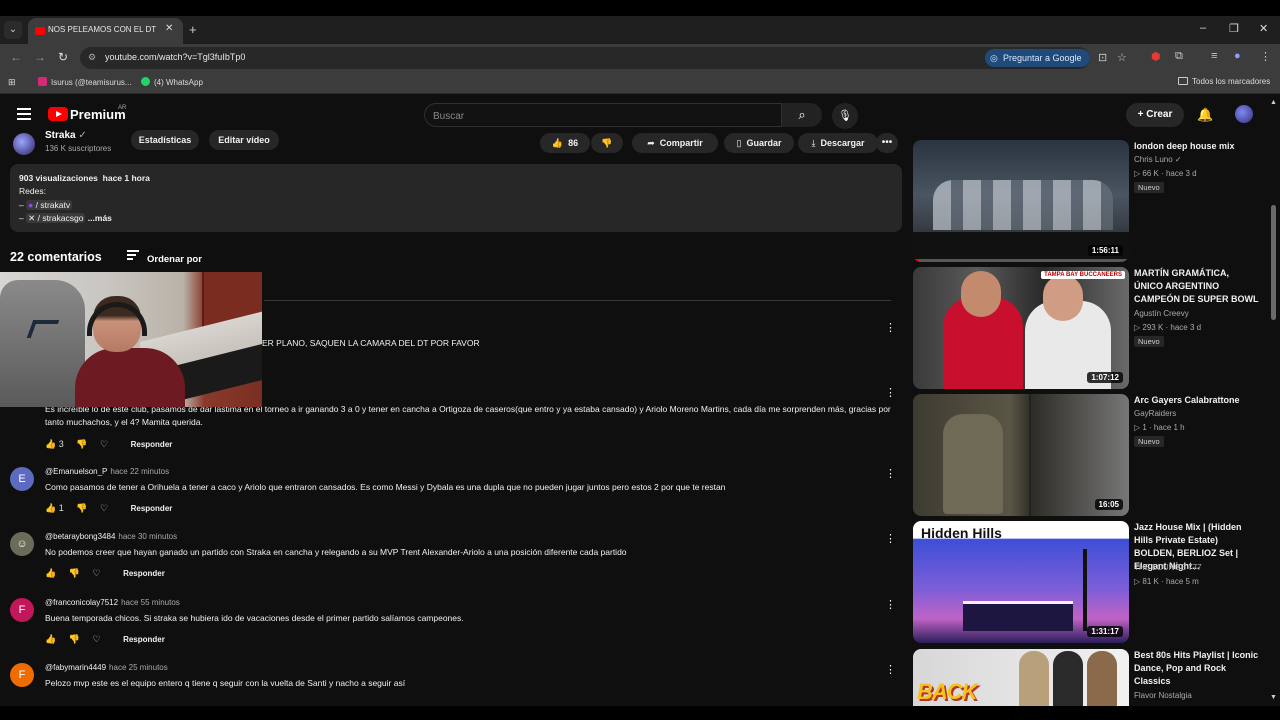  Describe the element at coordinates (66, 135) in the screenshot. I see `channel-name: Straka ✓` at that location.